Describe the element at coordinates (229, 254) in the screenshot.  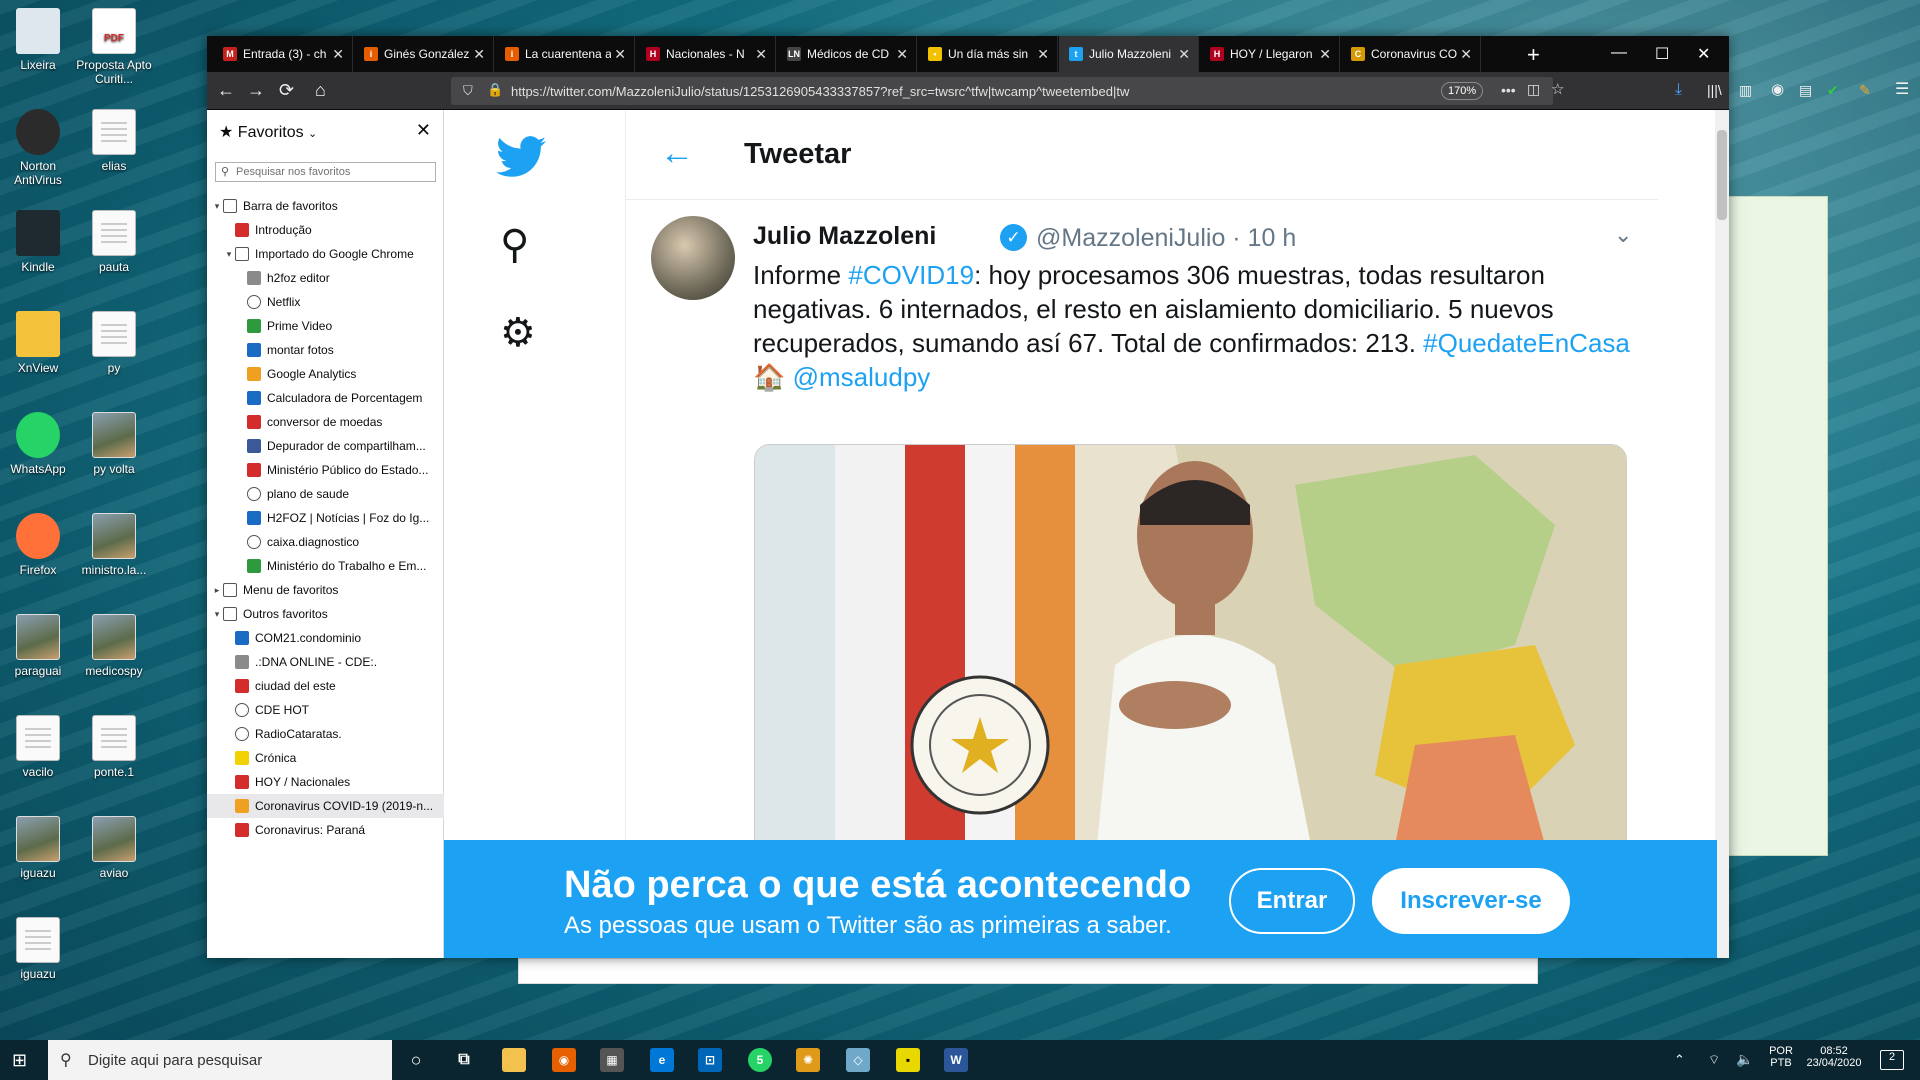
I see `twisty-icon: ▾` at that location.